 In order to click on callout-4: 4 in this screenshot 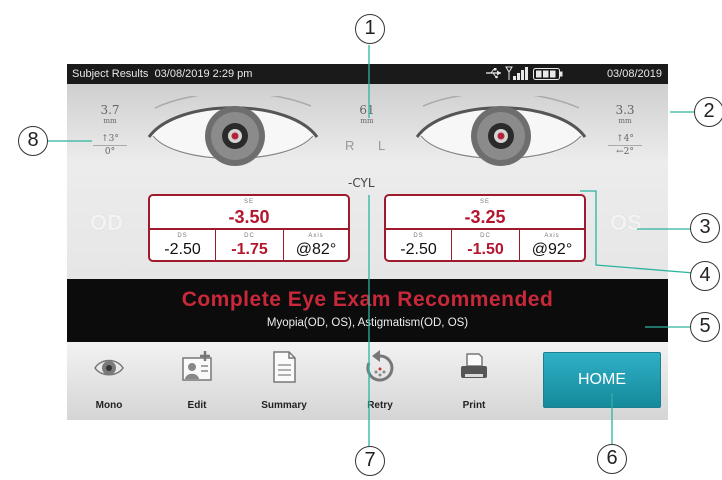, I will do `click(705, 276)`.